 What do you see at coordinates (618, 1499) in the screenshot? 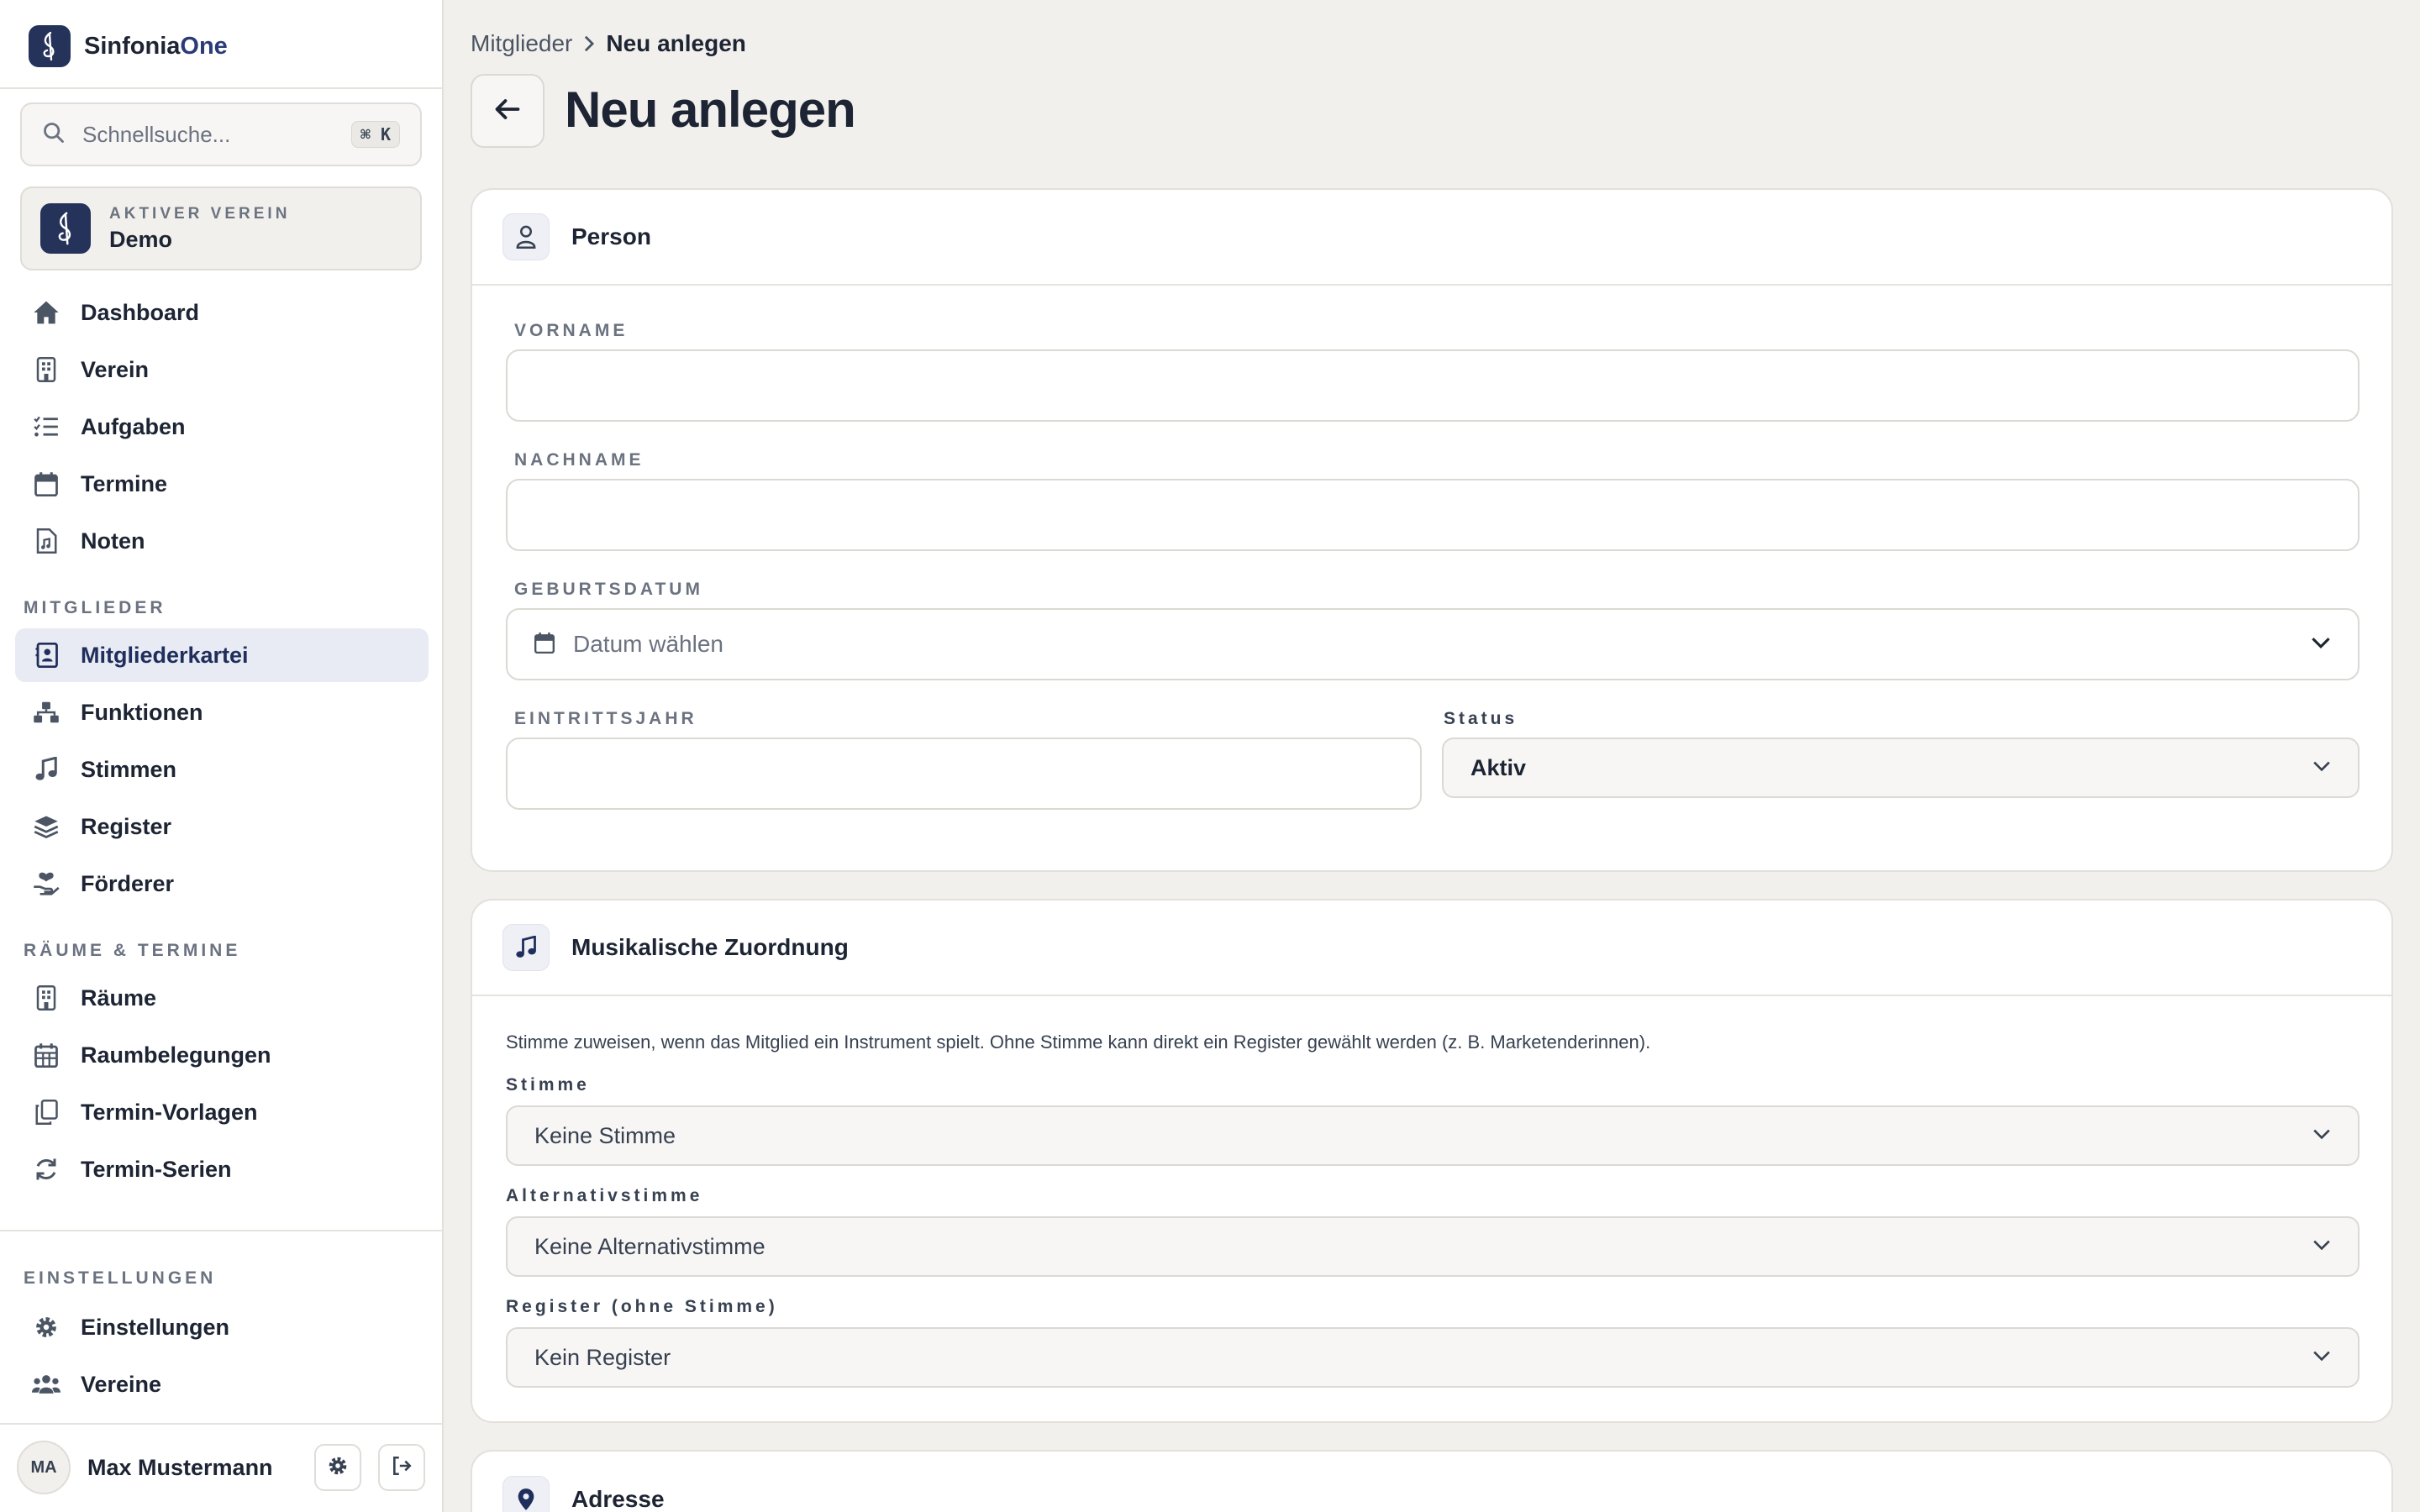
I see `card-title: Adresse` at bounding box center [618, 1499].